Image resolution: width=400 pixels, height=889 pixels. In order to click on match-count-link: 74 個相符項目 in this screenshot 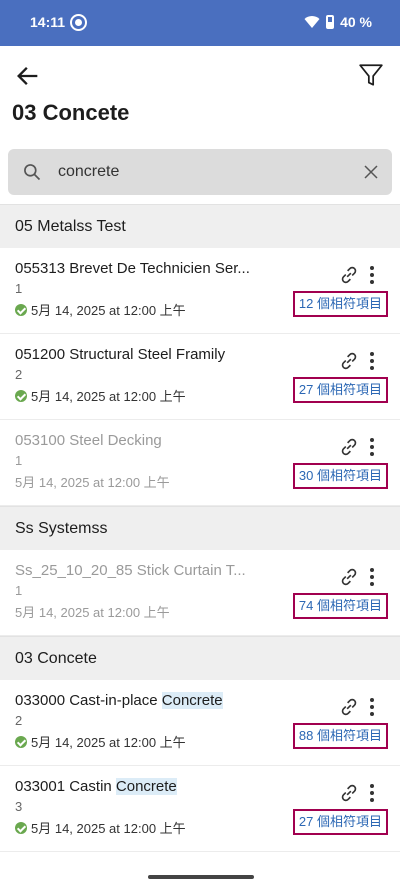, I will do `click(340, 606)`.